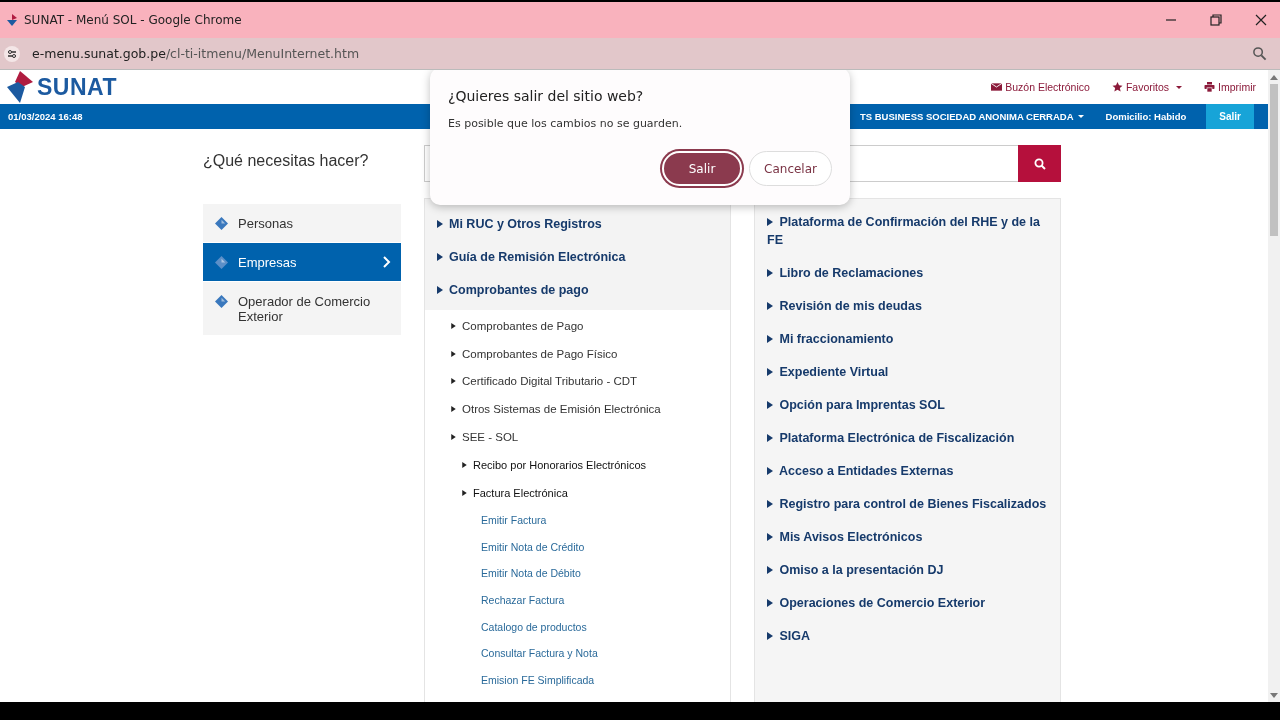  What do you see at coordinates (196, 53) in the screenshot?
I see `url-text: e-menu.sunat.gob.pe/cl-ti-itmenu/MenuInternet.htm` at bounding box center [196, 53].